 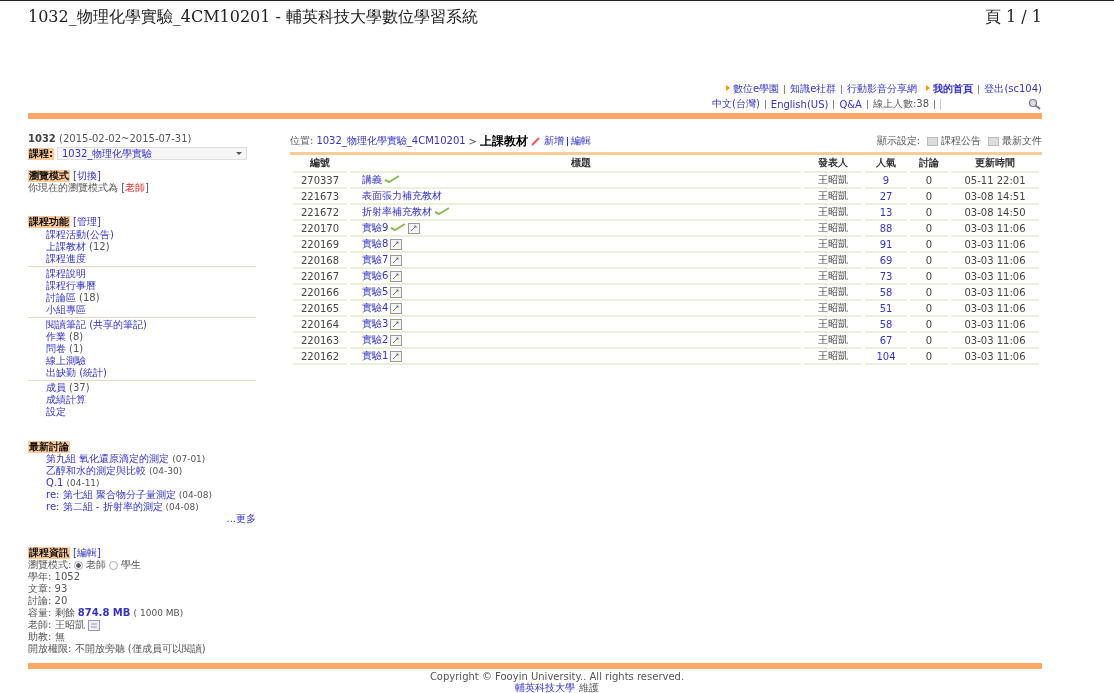 I want to click on material-link: 實驗2, so click(x=375, y=339).